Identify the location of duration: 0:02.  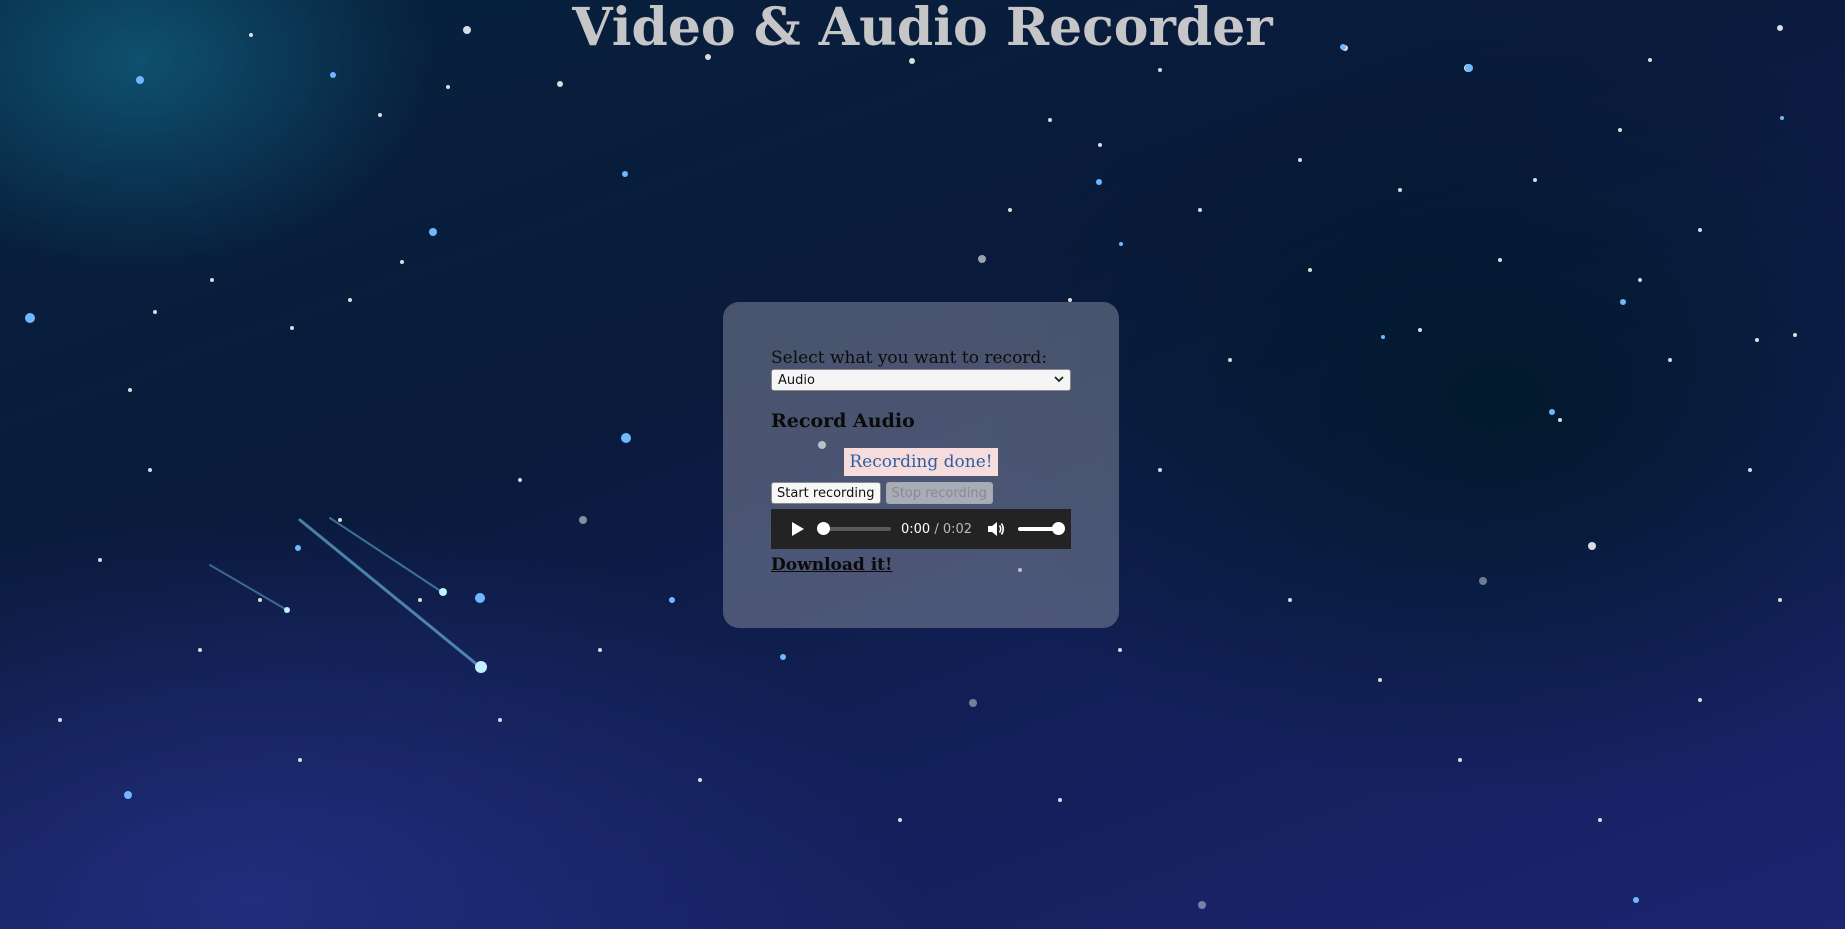
(957, 529).